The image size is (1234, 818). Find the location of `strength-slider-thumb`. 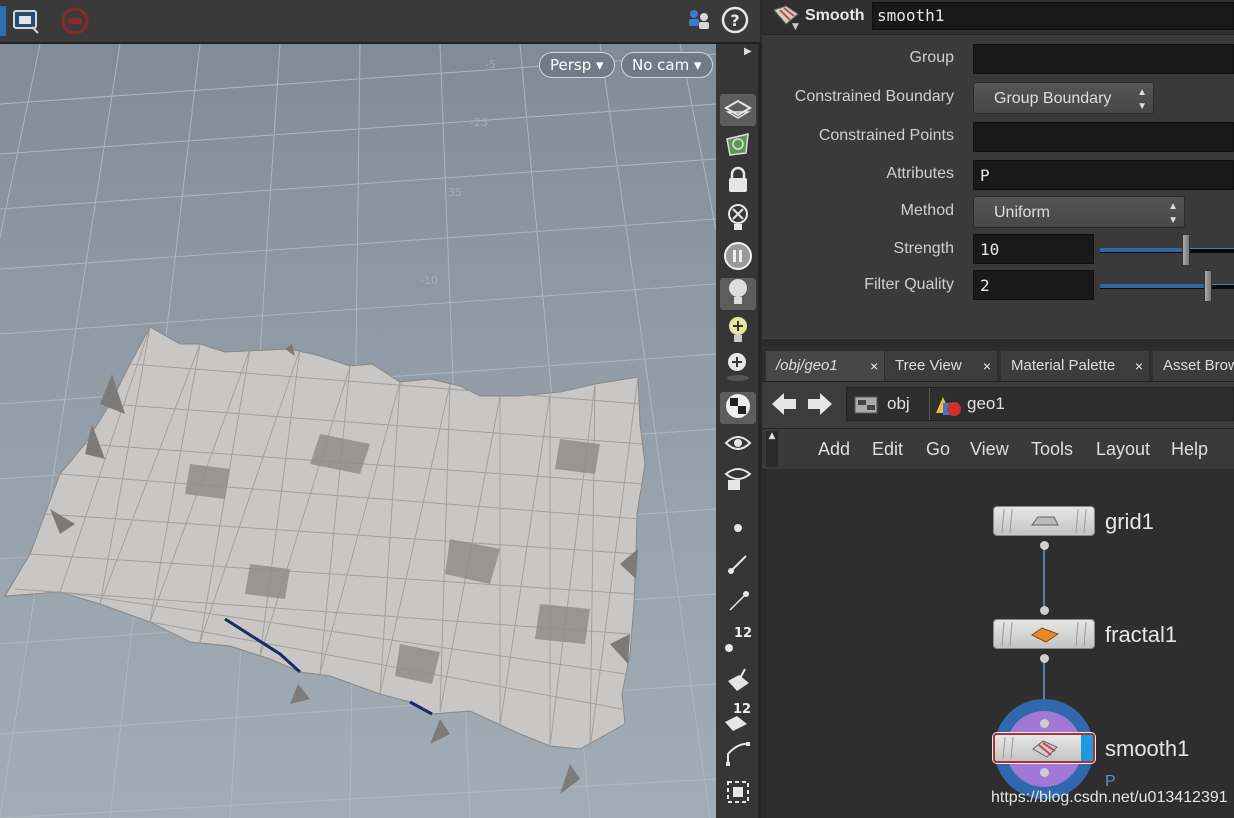

strength-slider-thumb is located at coordinates (1186, 250).